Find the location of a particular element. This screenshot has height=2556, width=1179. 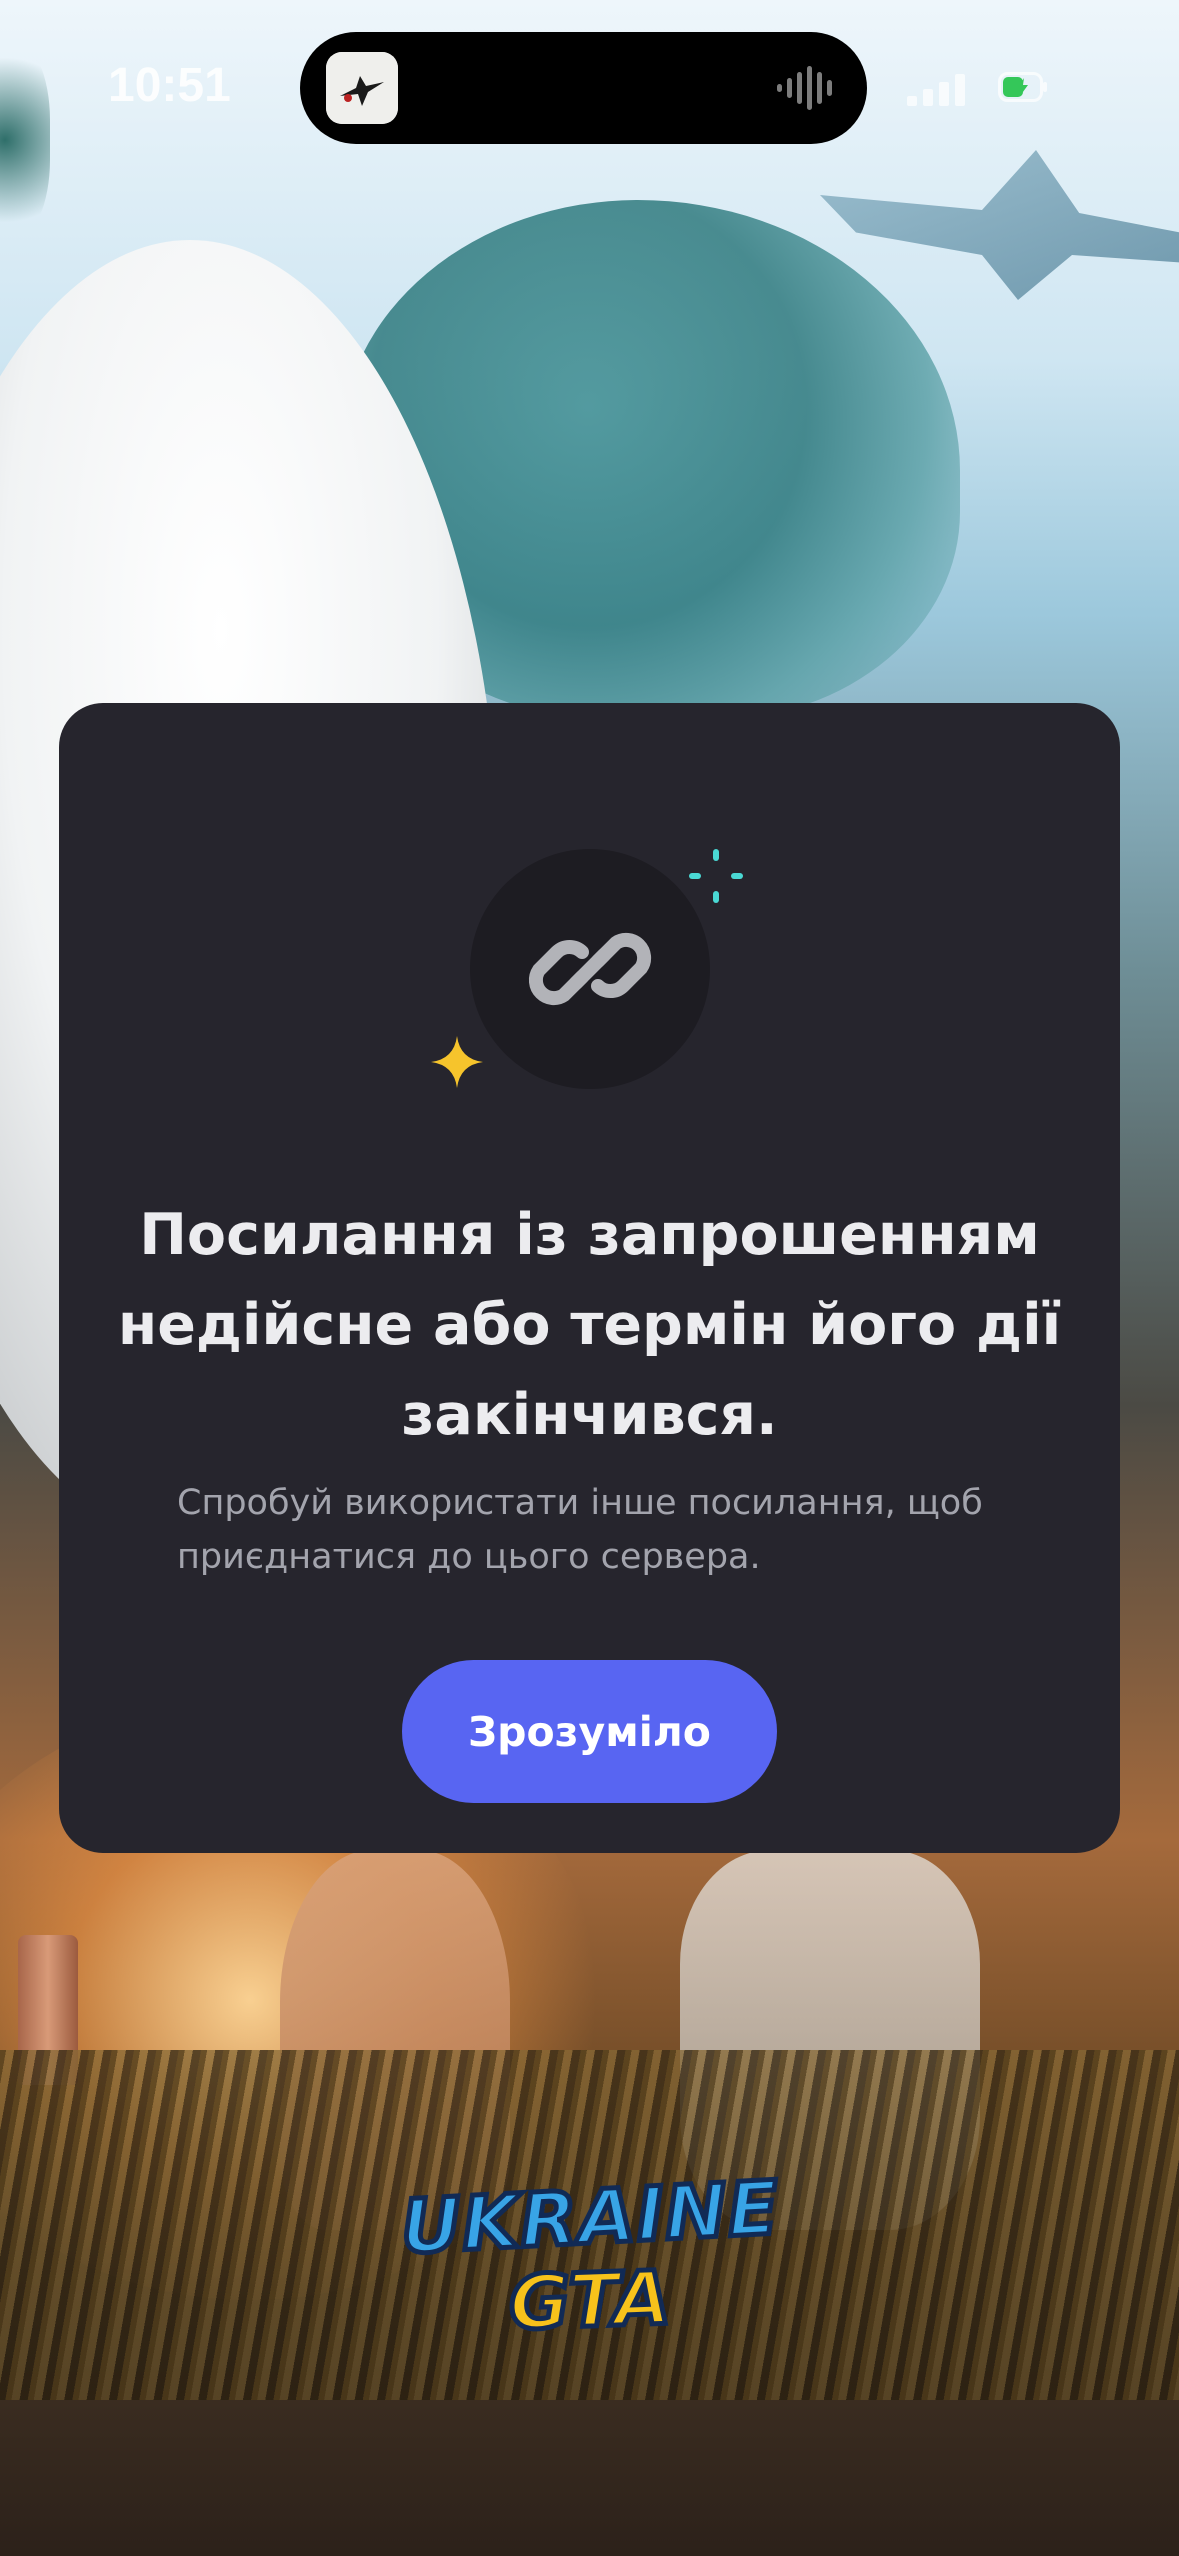

background-ground is located at coordinates (589, 2478).